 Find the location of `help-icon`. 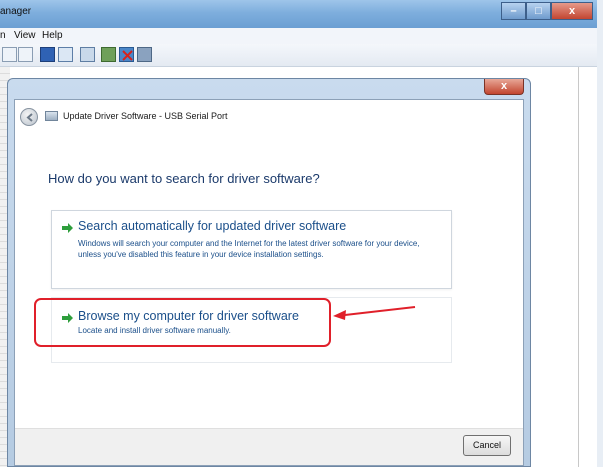

help-icon is located at coordinates (65, 54).